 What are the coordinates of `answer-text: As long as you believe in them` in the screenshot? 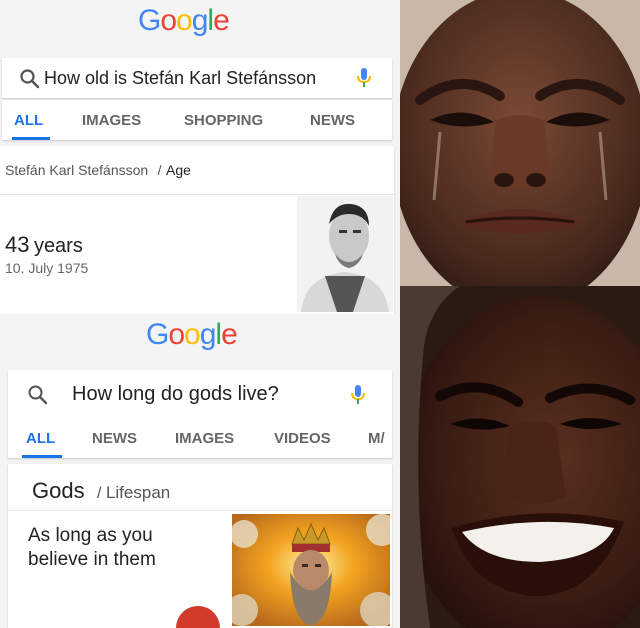 It's located at (92, 548).